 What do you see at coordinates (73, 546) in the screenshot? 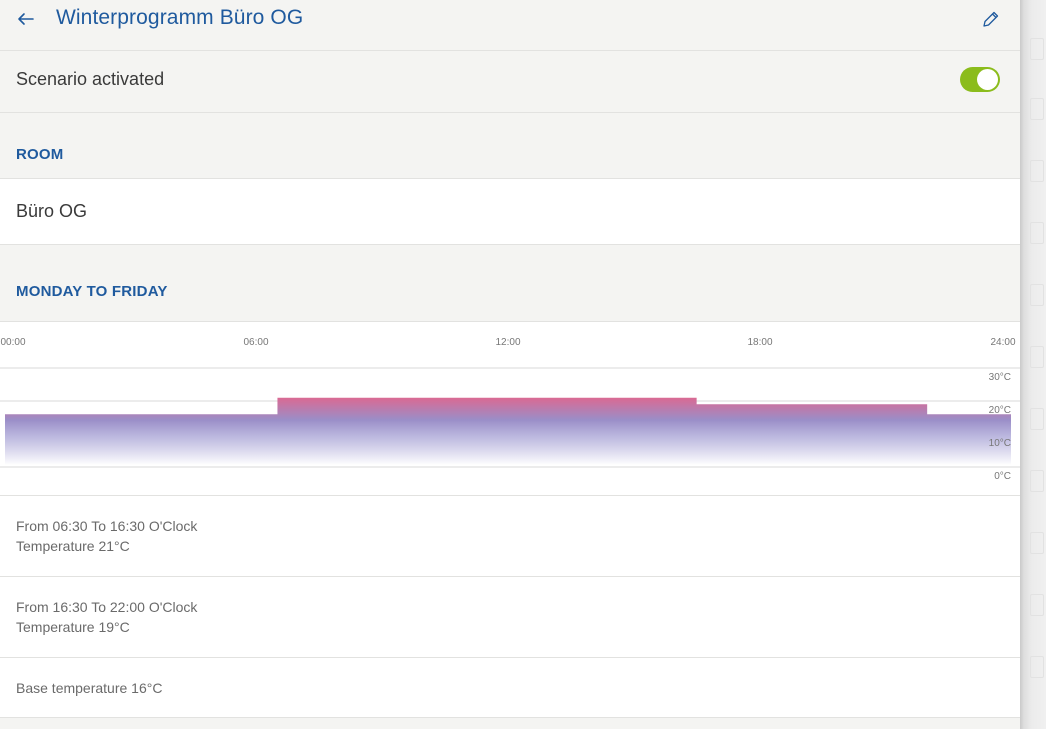
I see `entry-temperature: Temperature 21°C` at bounding box center [73, 546].